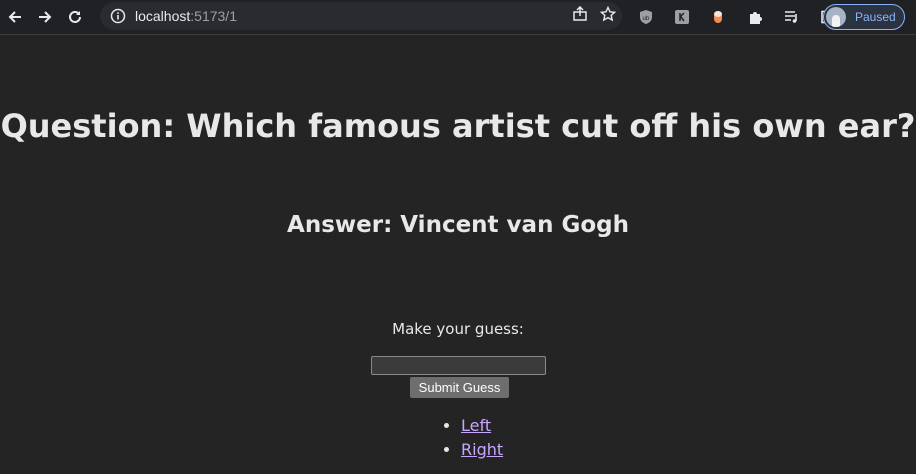  I want to click on list-item: Left, so click(482, 427).